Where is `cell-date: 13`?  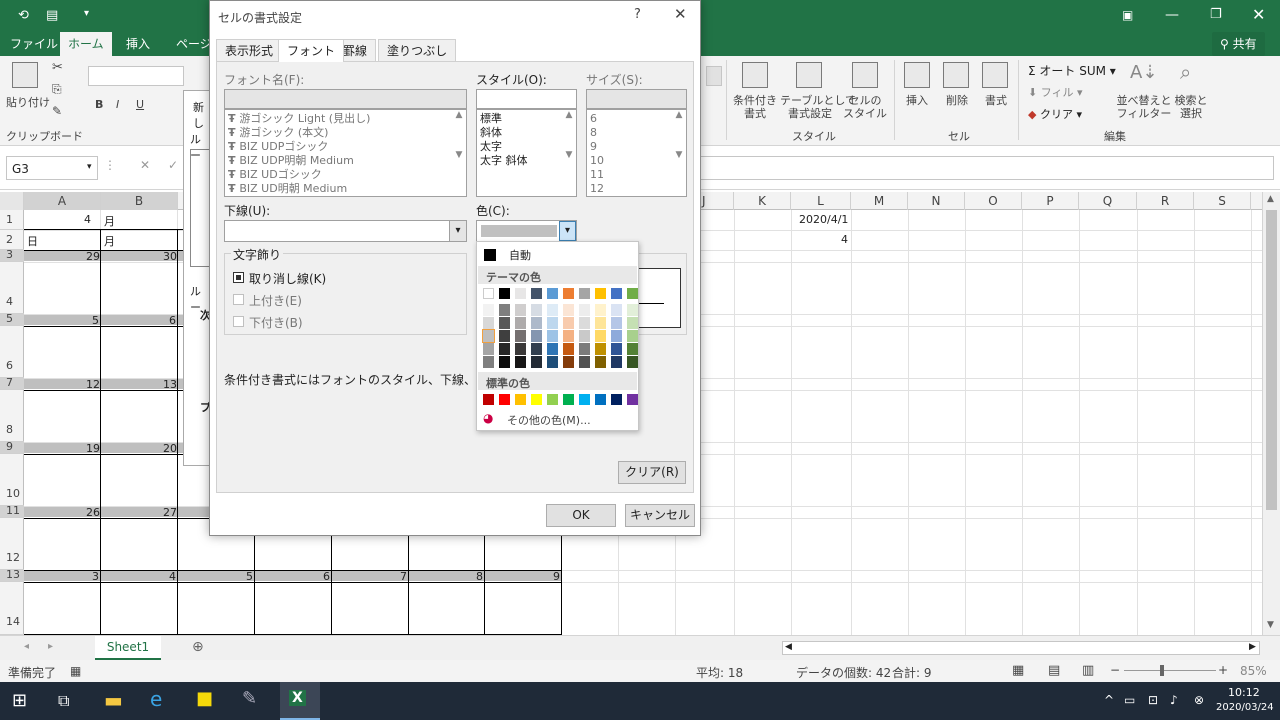 cell-date: 13 is located at coordinates (170, 384).